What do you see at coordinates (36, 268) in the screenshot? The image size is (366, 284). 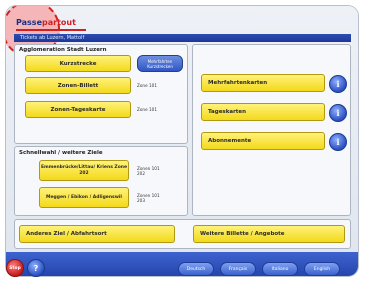 I see `help-icon: ?` at bounding box center [36, 268].